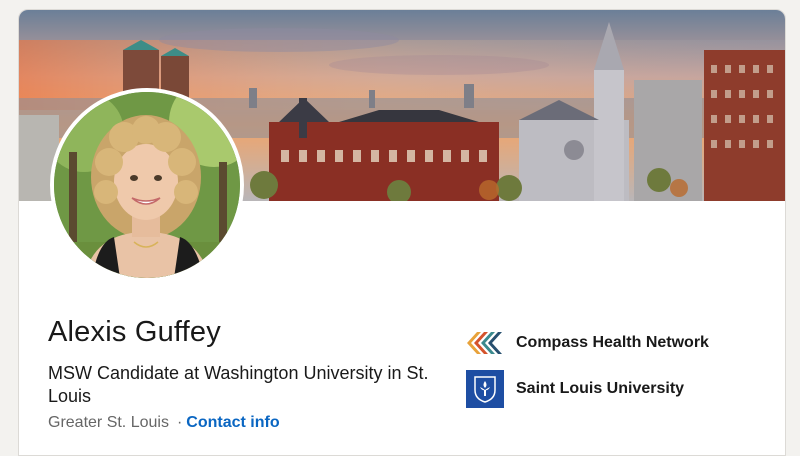  I want to click on org-item-education: Saint Louis University, so click(575, 389).